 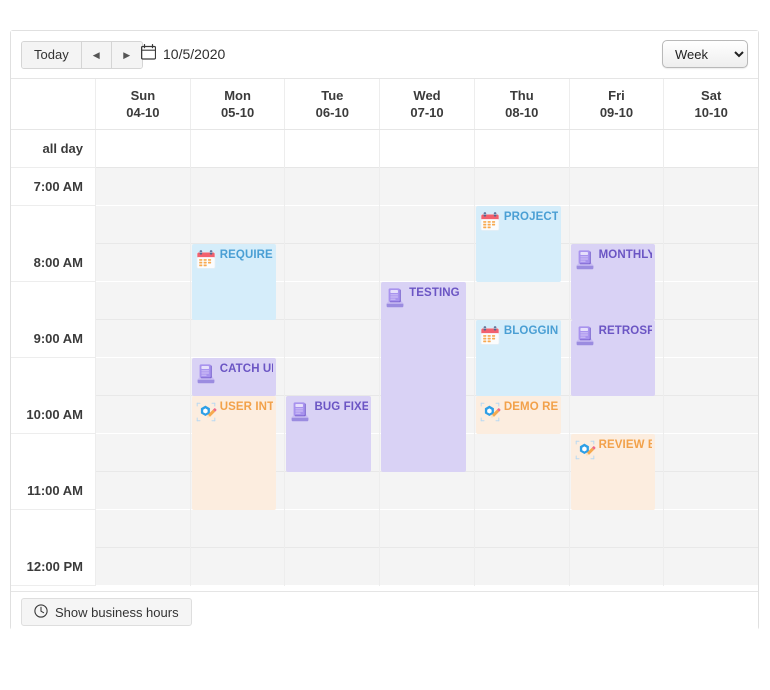 What do you see at coordinates (518, 415) in the screenshot?
I see `event-demo-revision: DEMO REVISION` at bounding box center [518, 415].